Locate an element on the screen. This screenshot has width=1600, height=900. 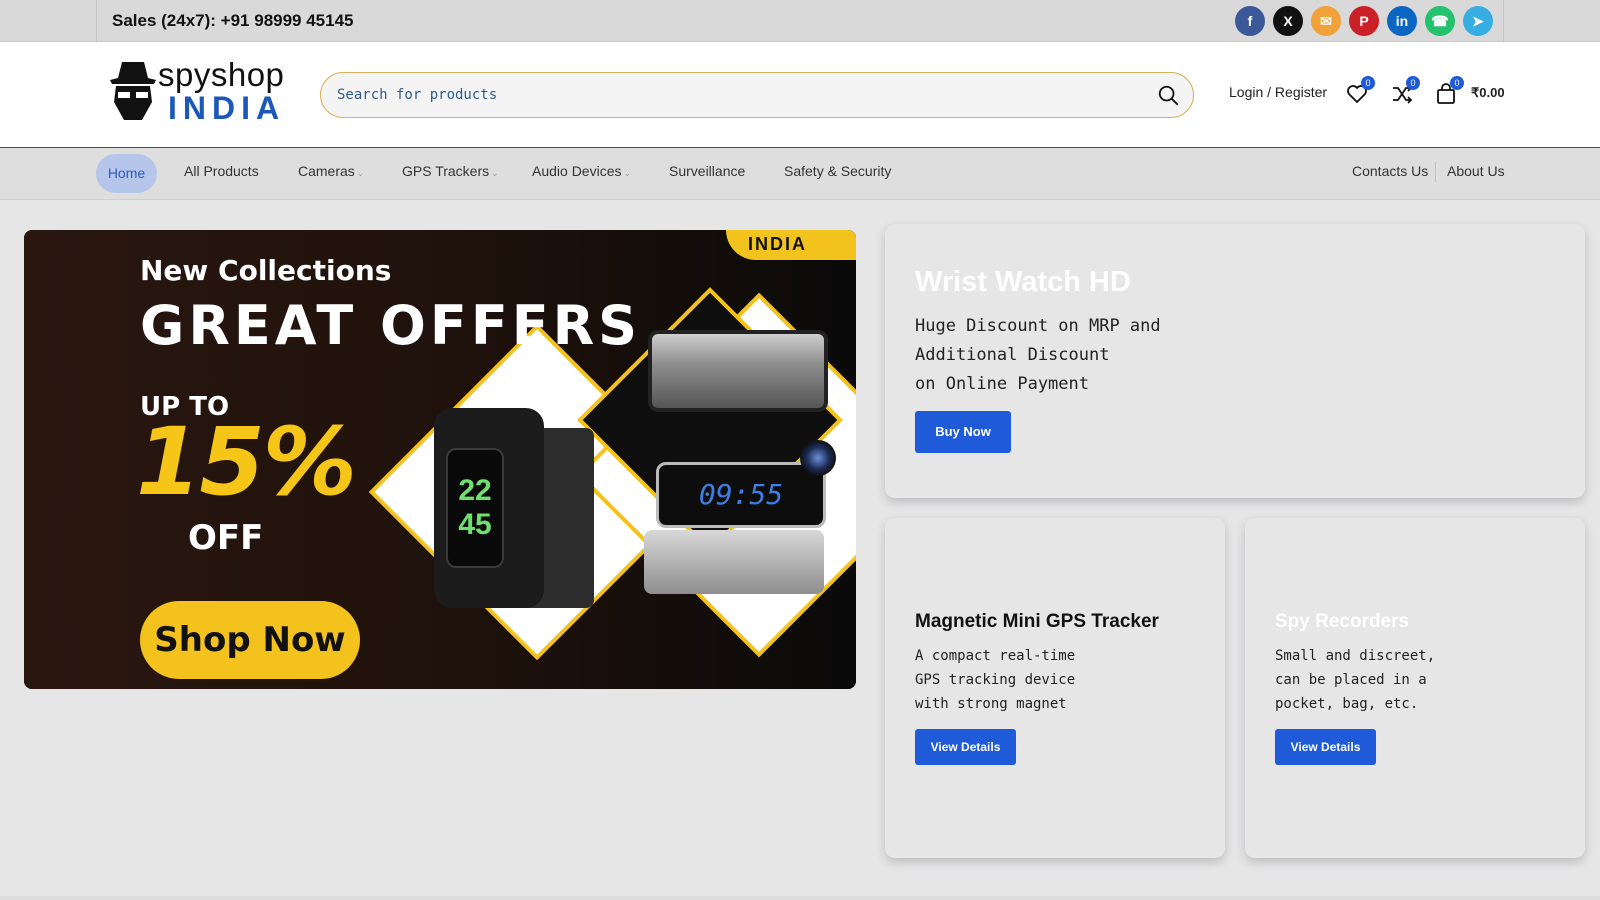
social-links: f X ✉ P in ☎ ➤ is located at coordinates (1364, 21).